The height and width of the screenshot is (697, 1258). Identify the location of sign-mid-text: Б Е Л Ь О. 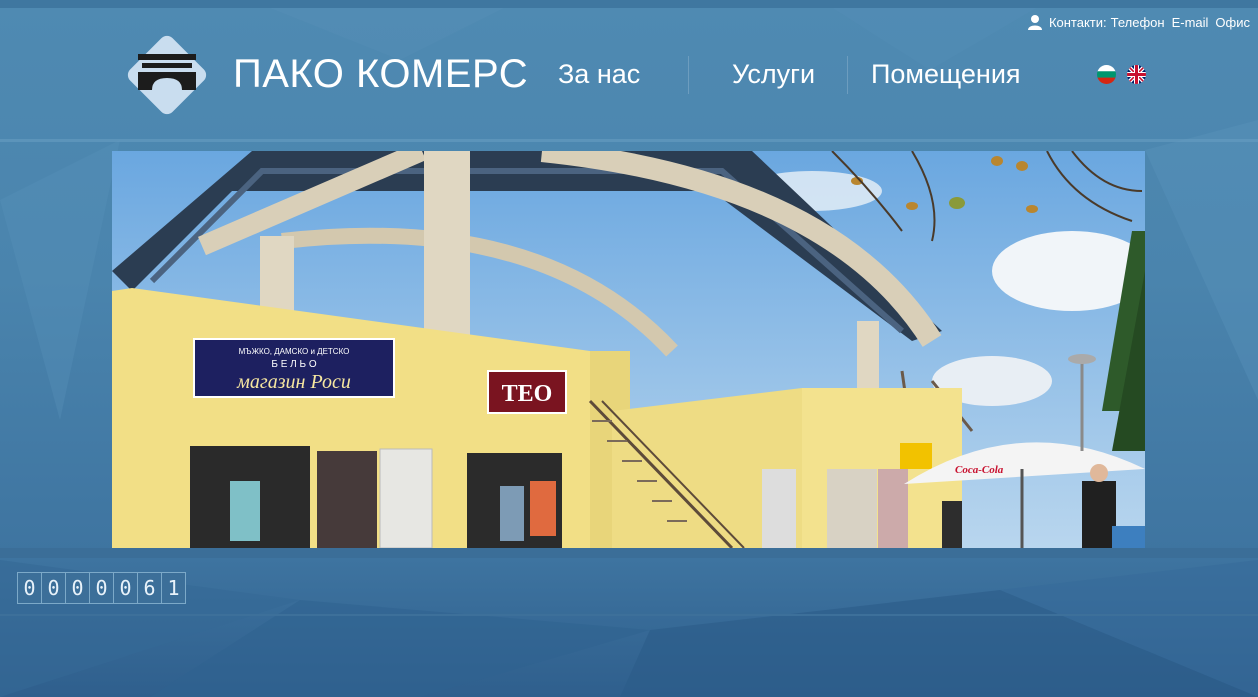
(293, 364).